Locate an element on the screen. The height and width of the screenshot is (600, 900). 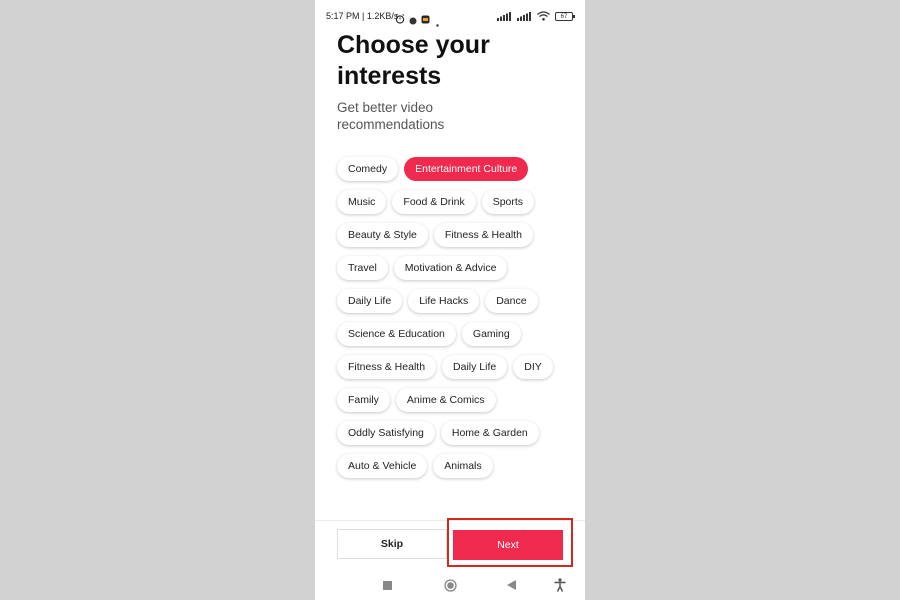
chip-row: Family Anime & Comics is located at coordinates (457, 400).